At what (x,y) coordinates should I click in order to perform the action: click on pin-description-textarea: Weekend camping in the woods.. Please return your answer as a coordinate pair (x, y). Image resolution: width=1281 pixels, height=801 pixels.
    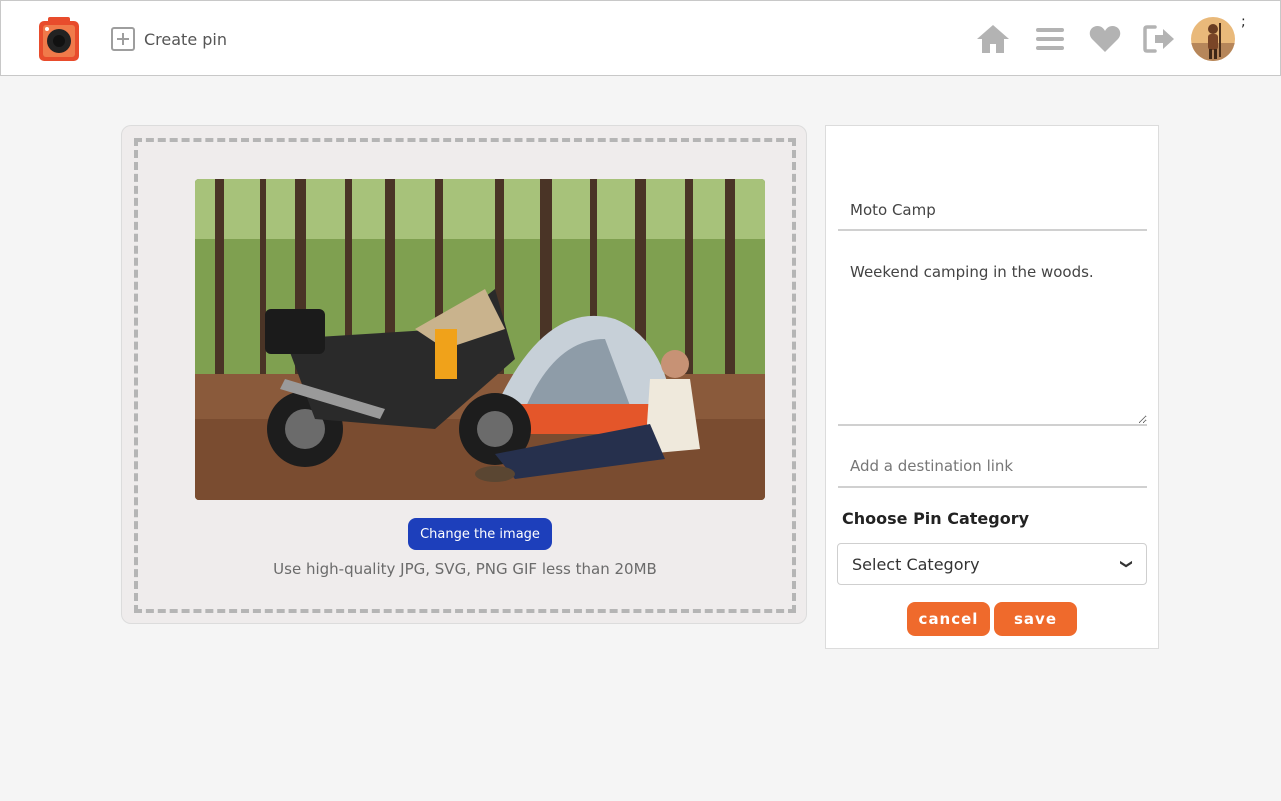
    Looking at the image, I should click on (992, 341).